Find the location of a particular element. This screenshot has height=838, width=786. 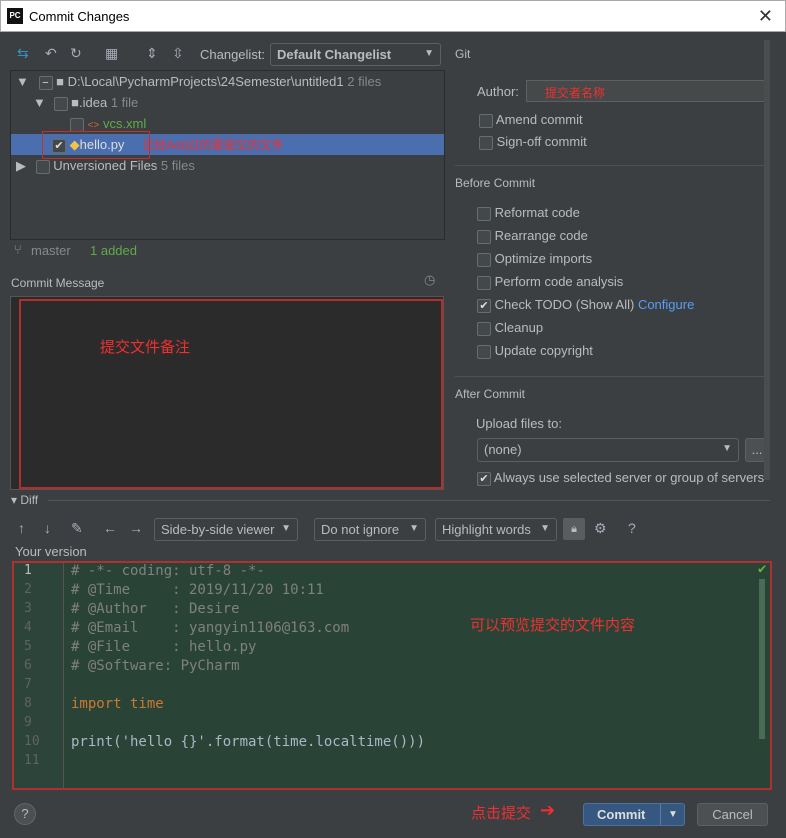

cleanup-checkbox: Cleanup is located at coordinates (510, 328).